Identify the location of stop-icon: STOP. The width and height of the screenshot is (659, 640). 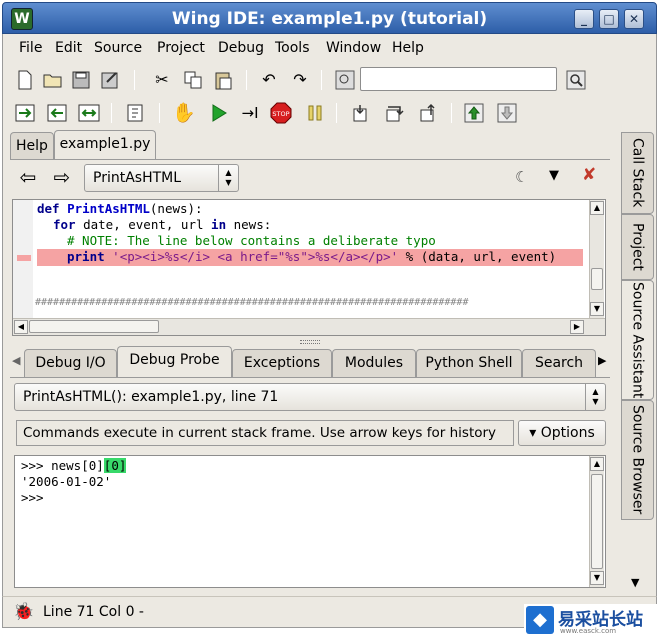
(281, 113).